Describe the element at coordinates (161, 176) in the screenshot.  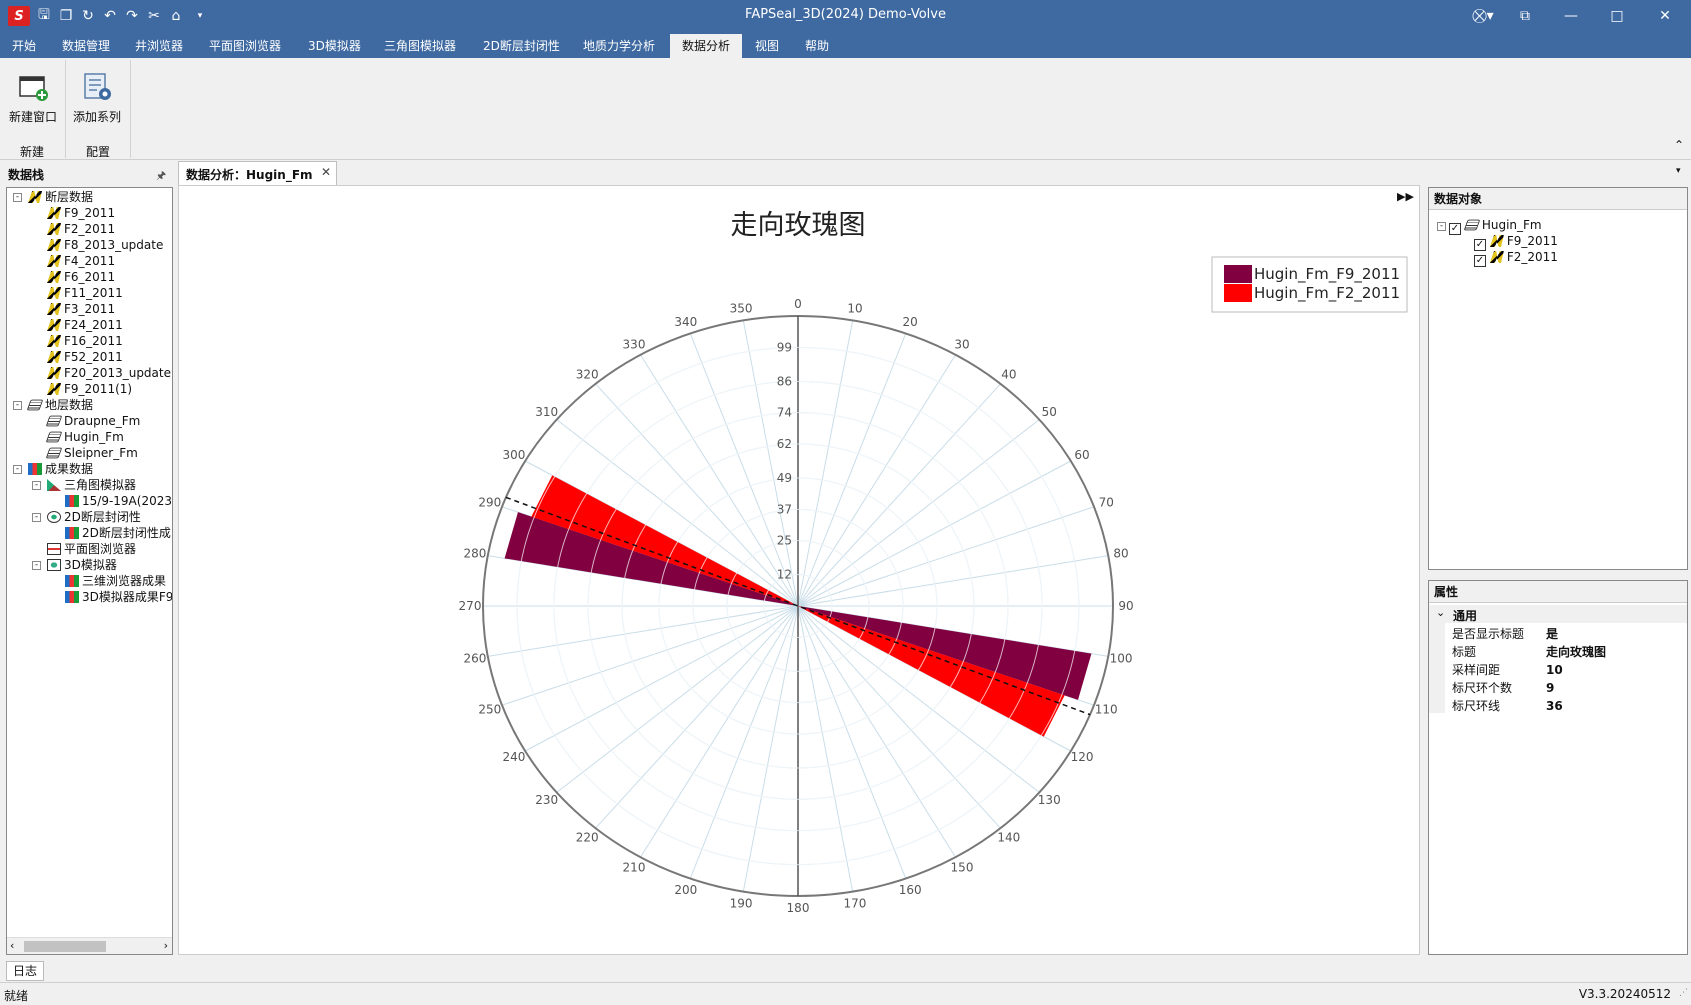
I see `pin-icon: 🖈` at that location.